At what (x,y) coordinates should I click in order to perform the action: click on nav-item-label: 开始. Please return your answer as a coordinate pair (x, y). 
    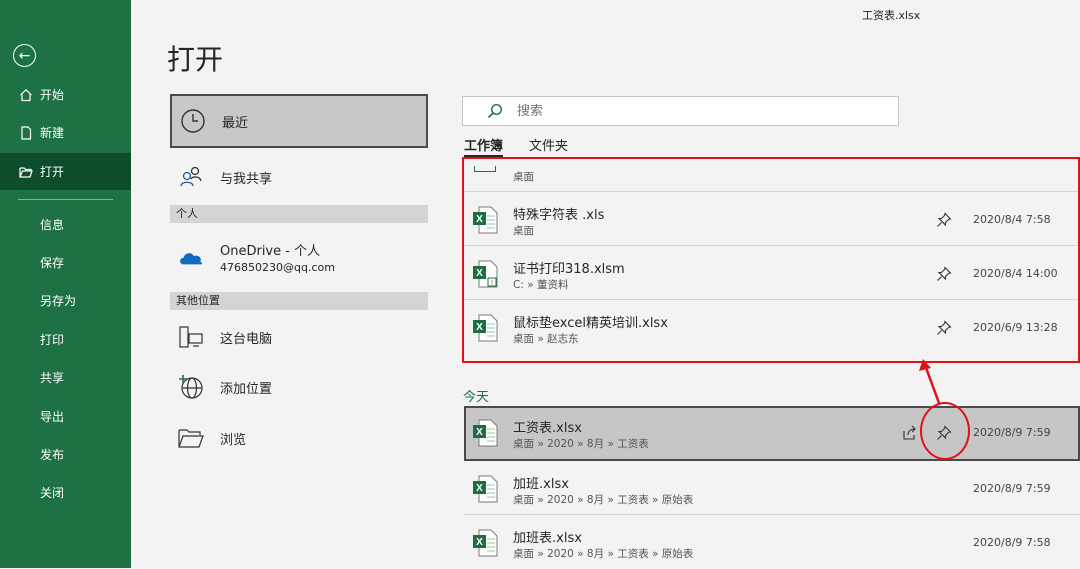
    Looking at the image, I should click on (52, 95).